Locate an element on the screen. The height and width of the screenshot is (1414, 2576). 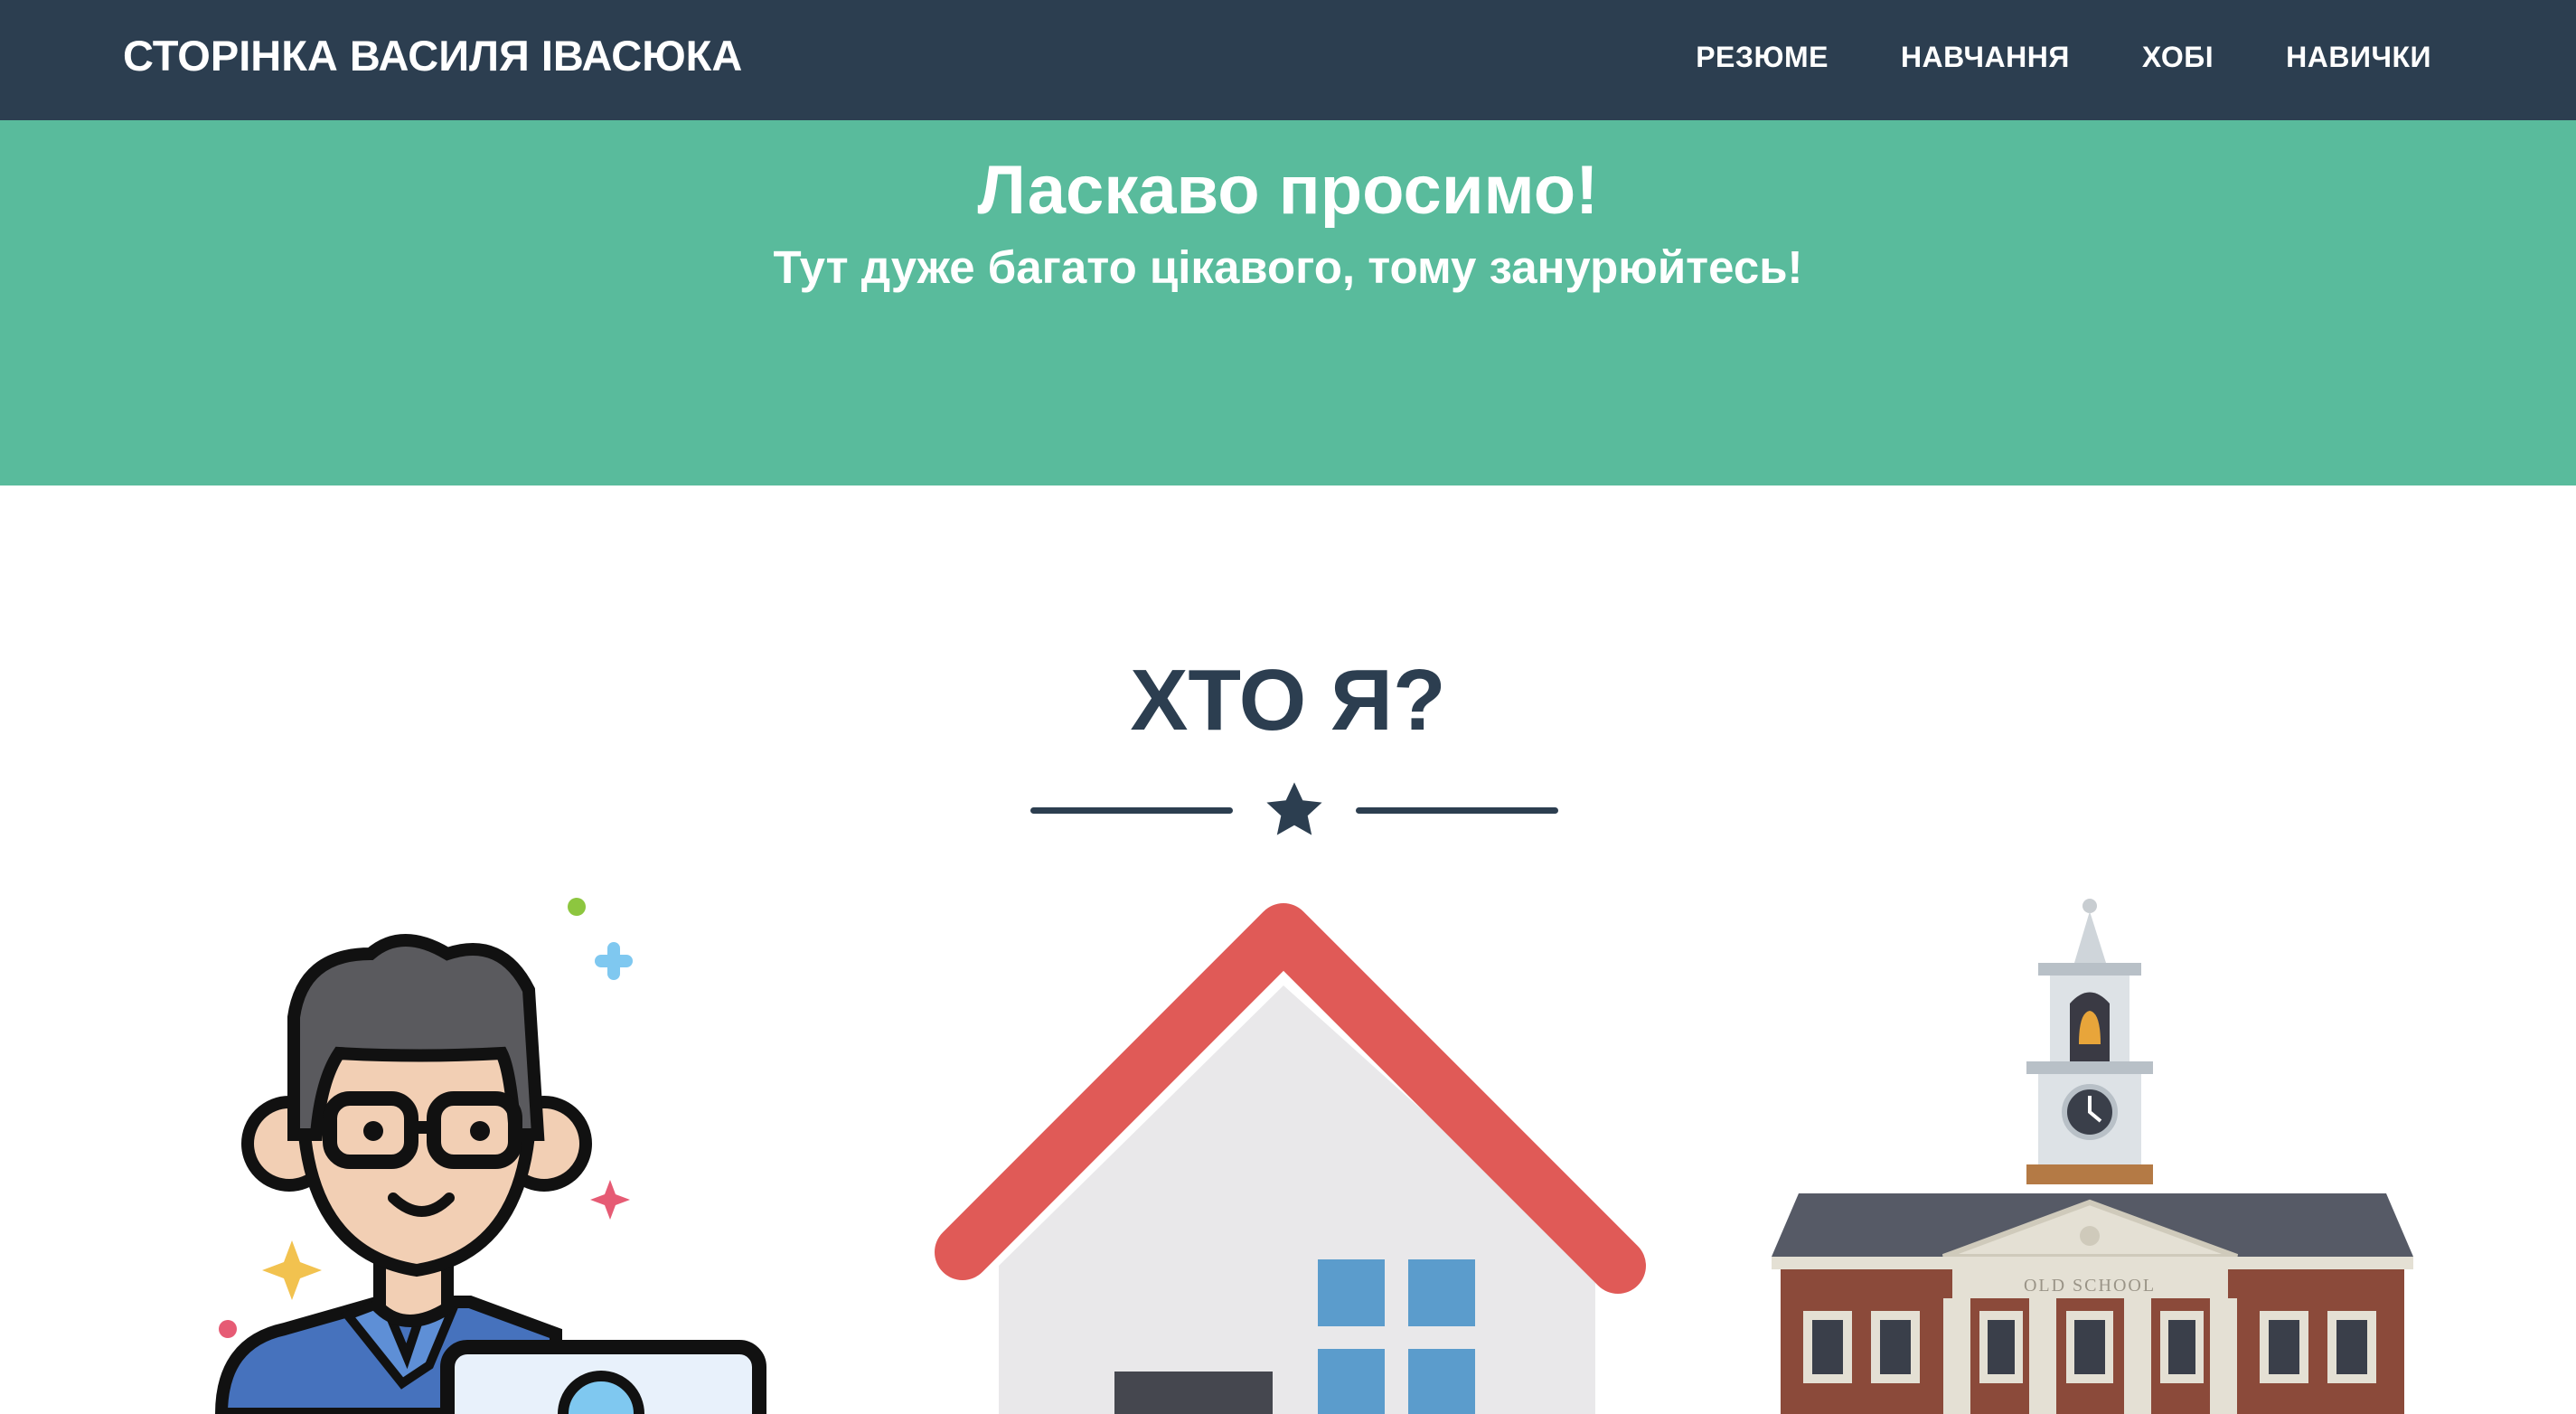
window-pane-tr is located at coordinates (1441, 1292).